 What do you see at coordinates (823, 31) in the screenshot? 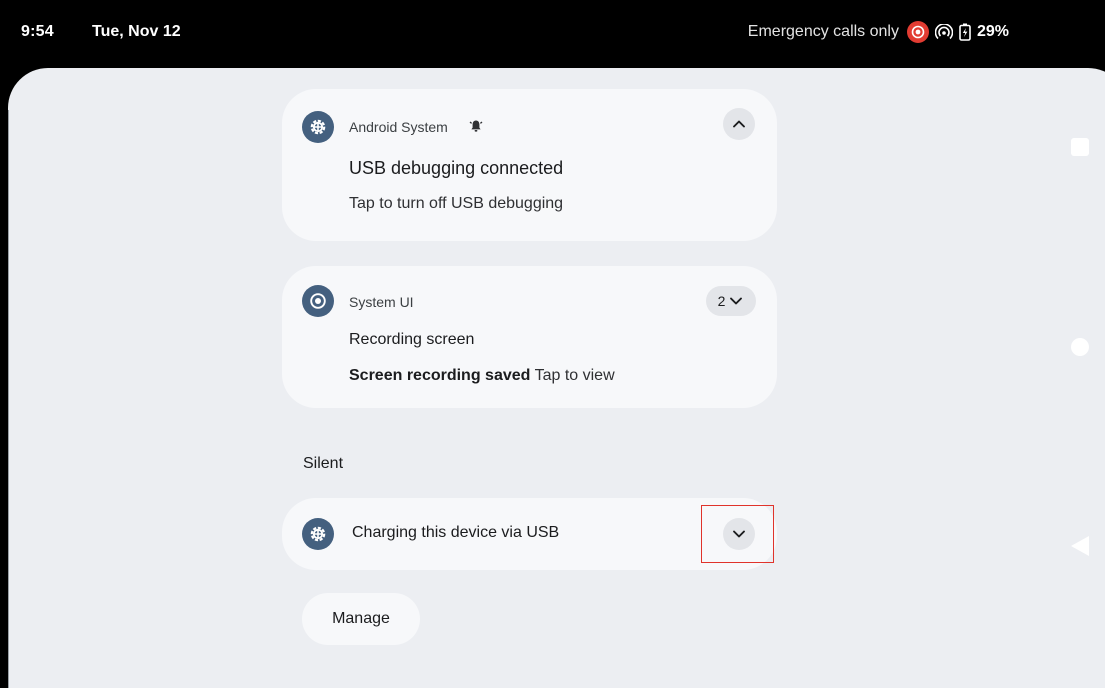
I see `network-status: Emergency calls only` at bounding box center [823, 31].